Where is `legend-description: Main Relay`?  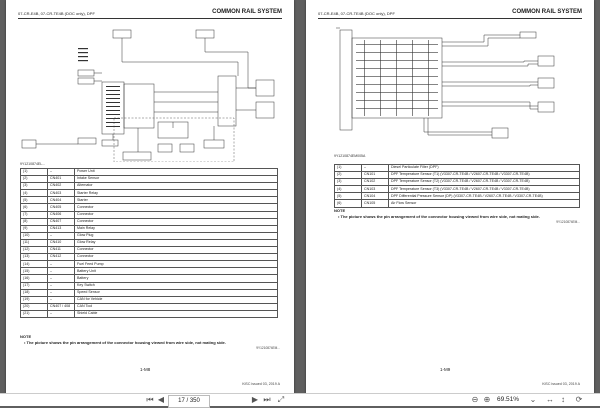
legend-description: Main Relay is located at coordinates (176, 228).